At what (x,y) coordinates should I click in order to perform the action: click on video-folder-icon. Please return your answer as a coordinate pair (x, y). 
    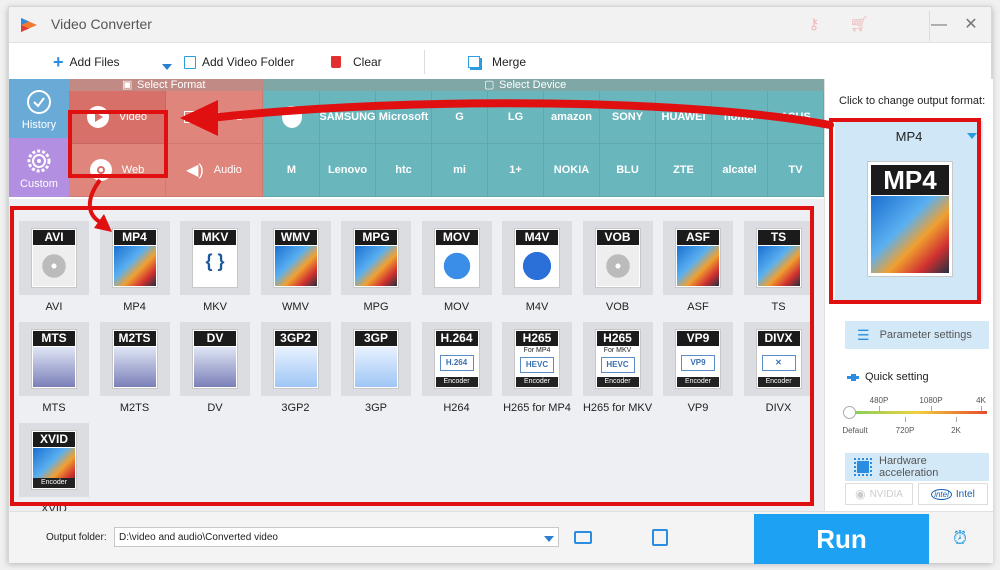
    Looking at the image, I should click on (660, 537).